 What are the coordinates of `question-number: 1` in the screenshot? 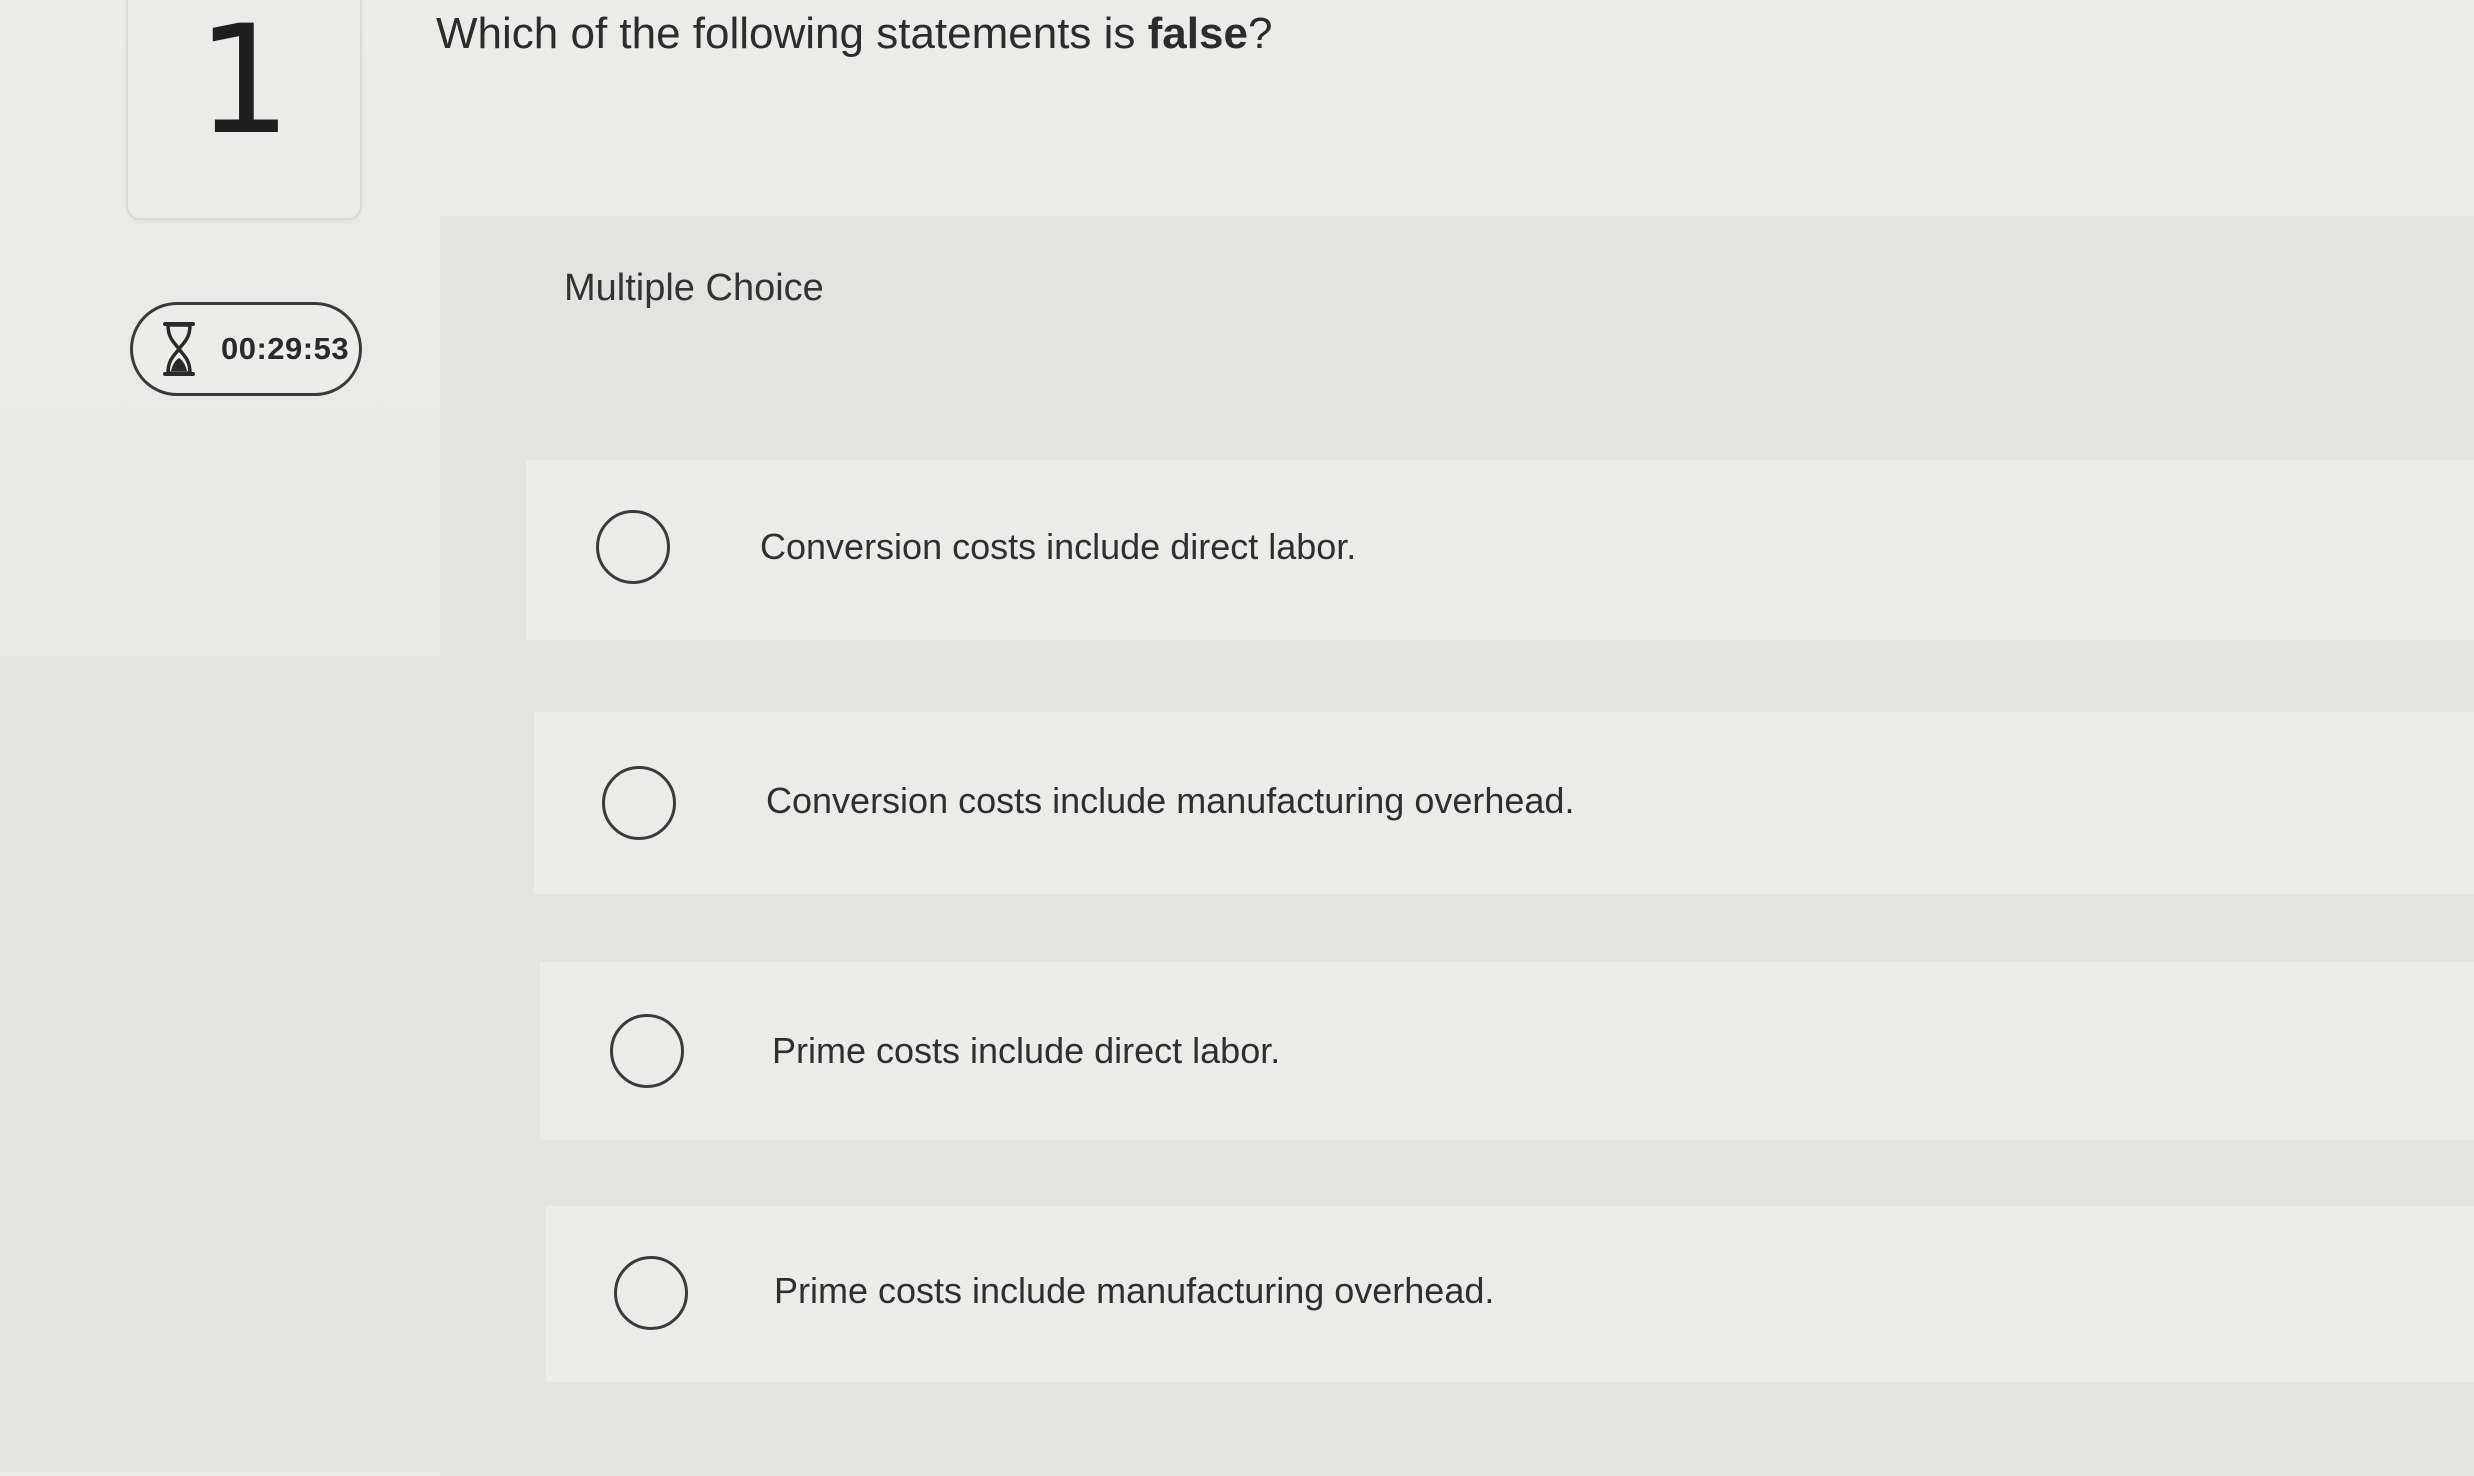 It's located at (244, 84).